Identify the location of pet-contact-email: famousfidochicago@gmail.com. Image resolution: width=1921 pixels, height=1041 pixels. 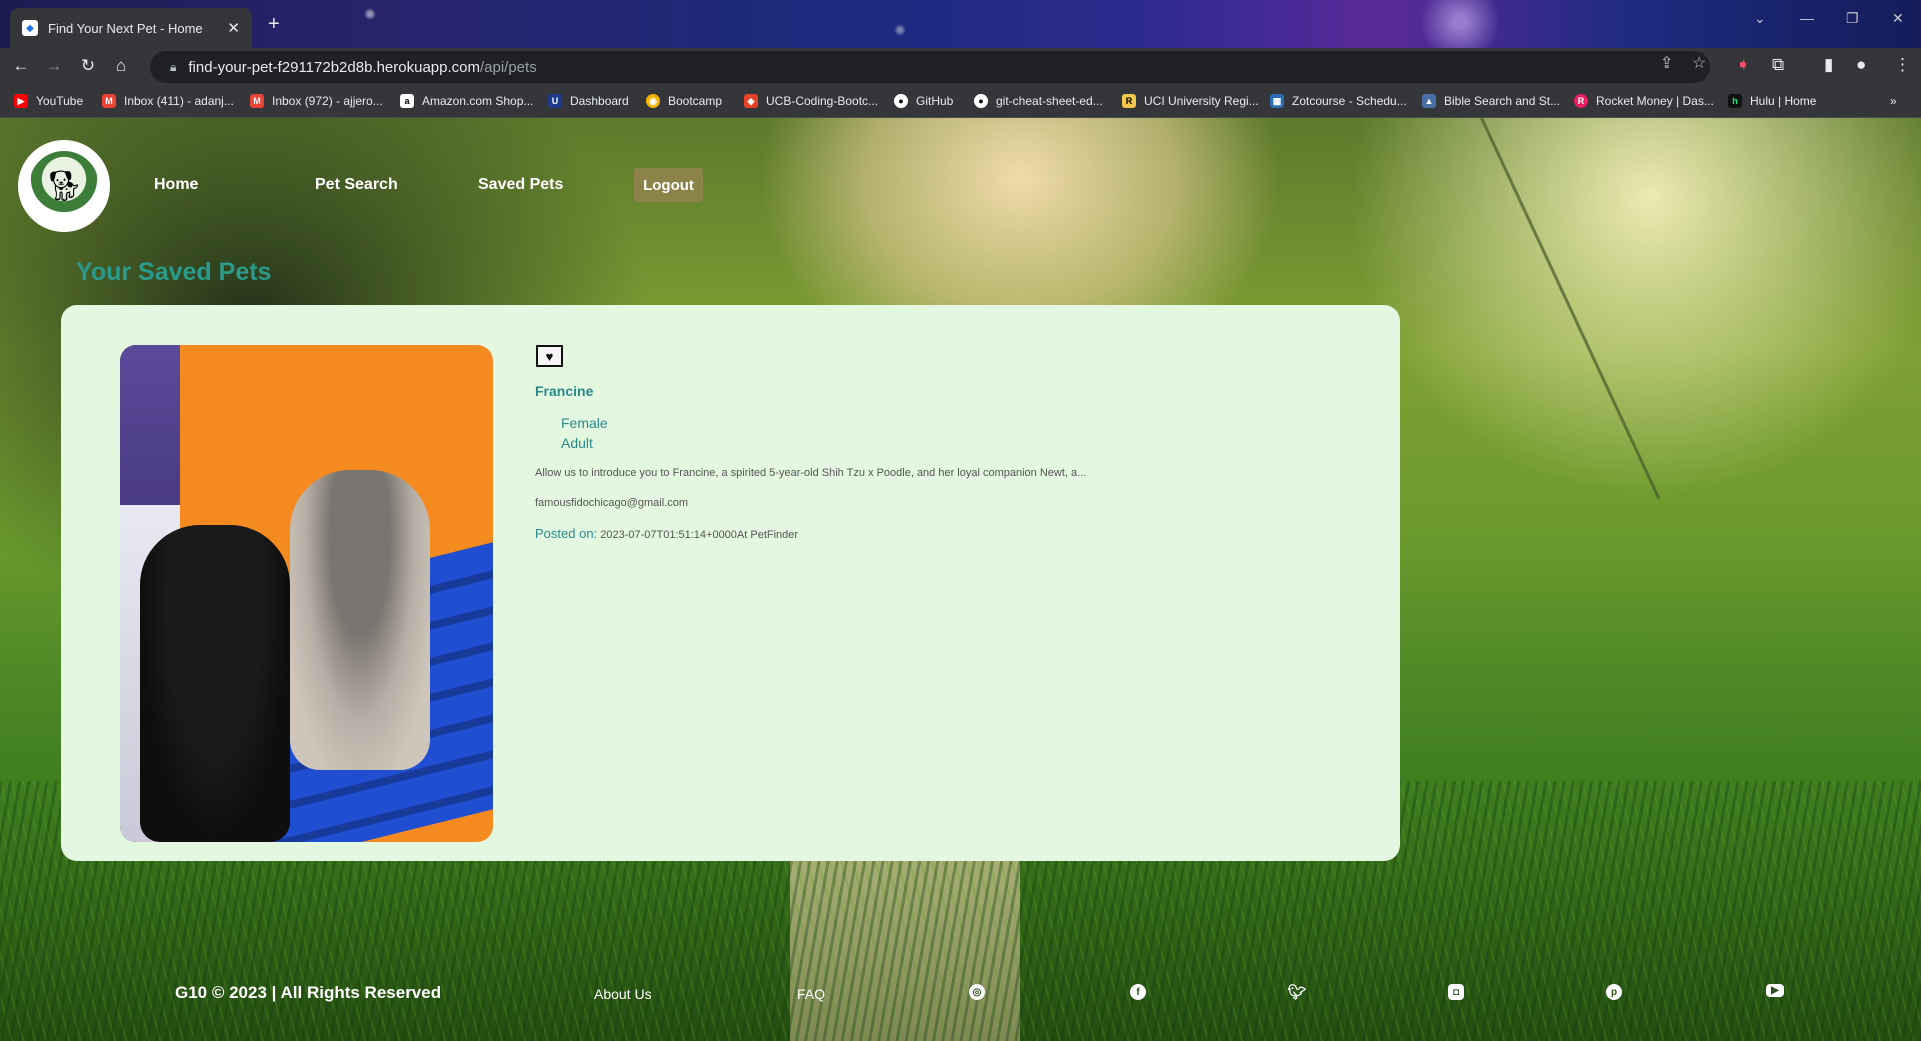
(612, 503).